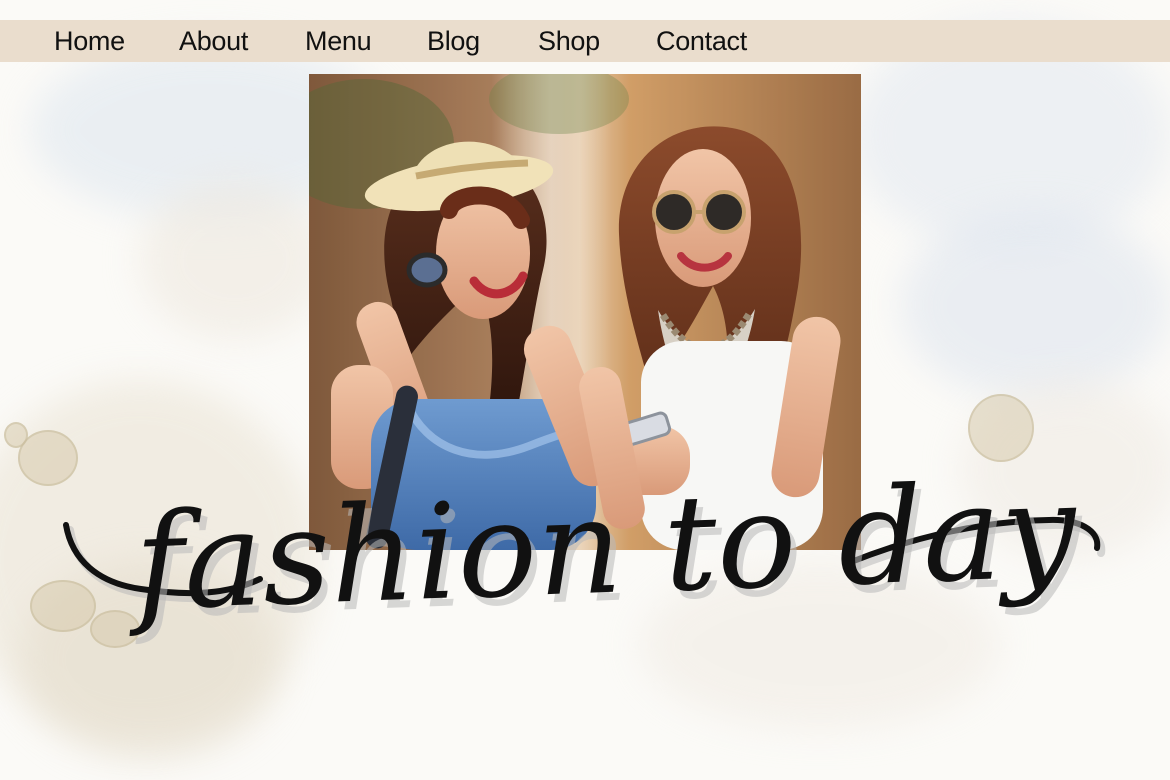 The width and height of the screenshot is (1170, 780). I want to click on nav-shop-link: Shop, so click(569, 41).